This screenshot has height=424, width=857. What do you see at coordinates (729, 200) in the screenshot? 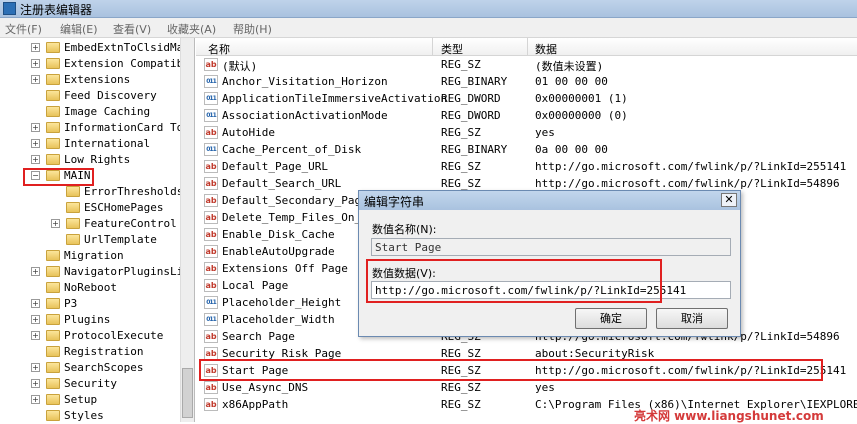
I see `close-icon: ✕` at bounding box center [729, 200].